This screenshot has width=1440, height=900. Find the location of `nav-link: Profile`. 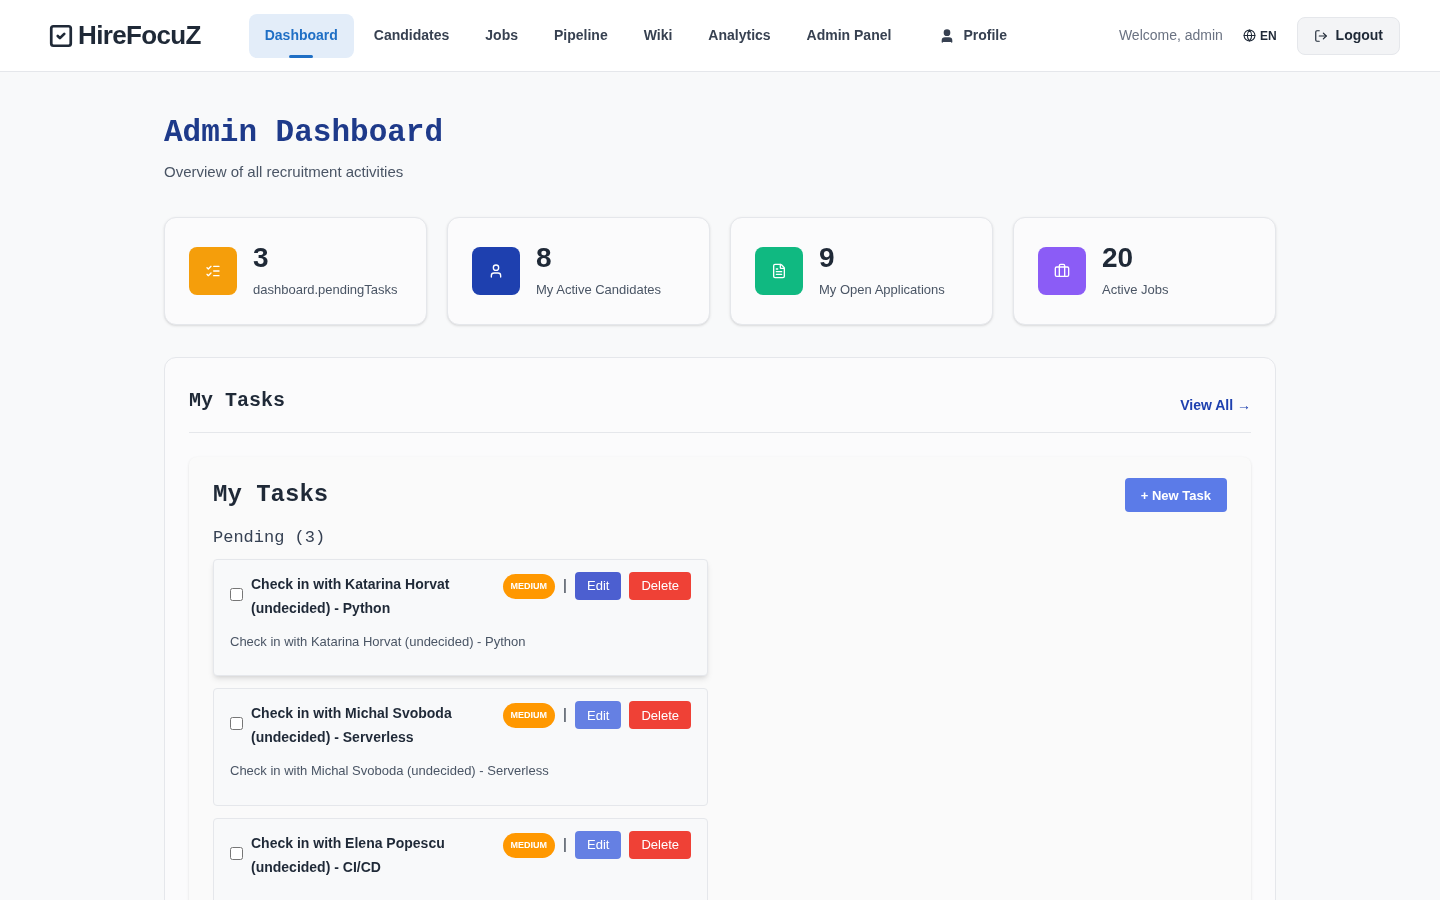

nav-link: Profile is located at coordinates (973, 35).